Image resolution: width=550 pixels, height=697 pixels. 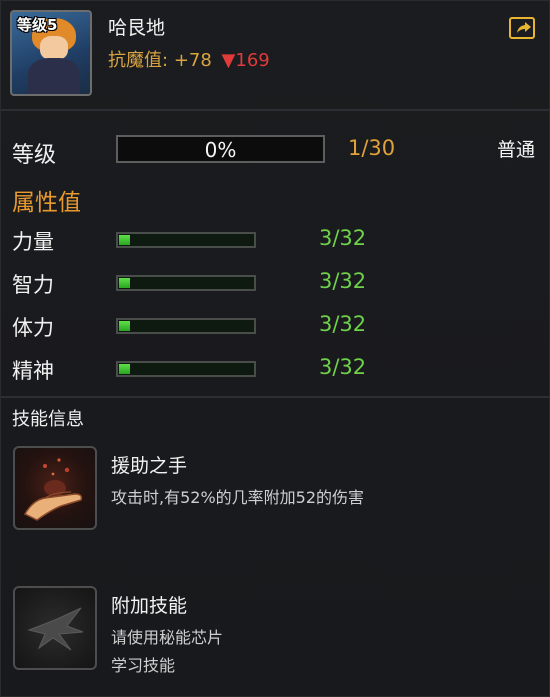 What do you see at coordinates (48, 419) in the screenshot?
I see `skills-title: 技能信息` at bounding box center [48, 419].